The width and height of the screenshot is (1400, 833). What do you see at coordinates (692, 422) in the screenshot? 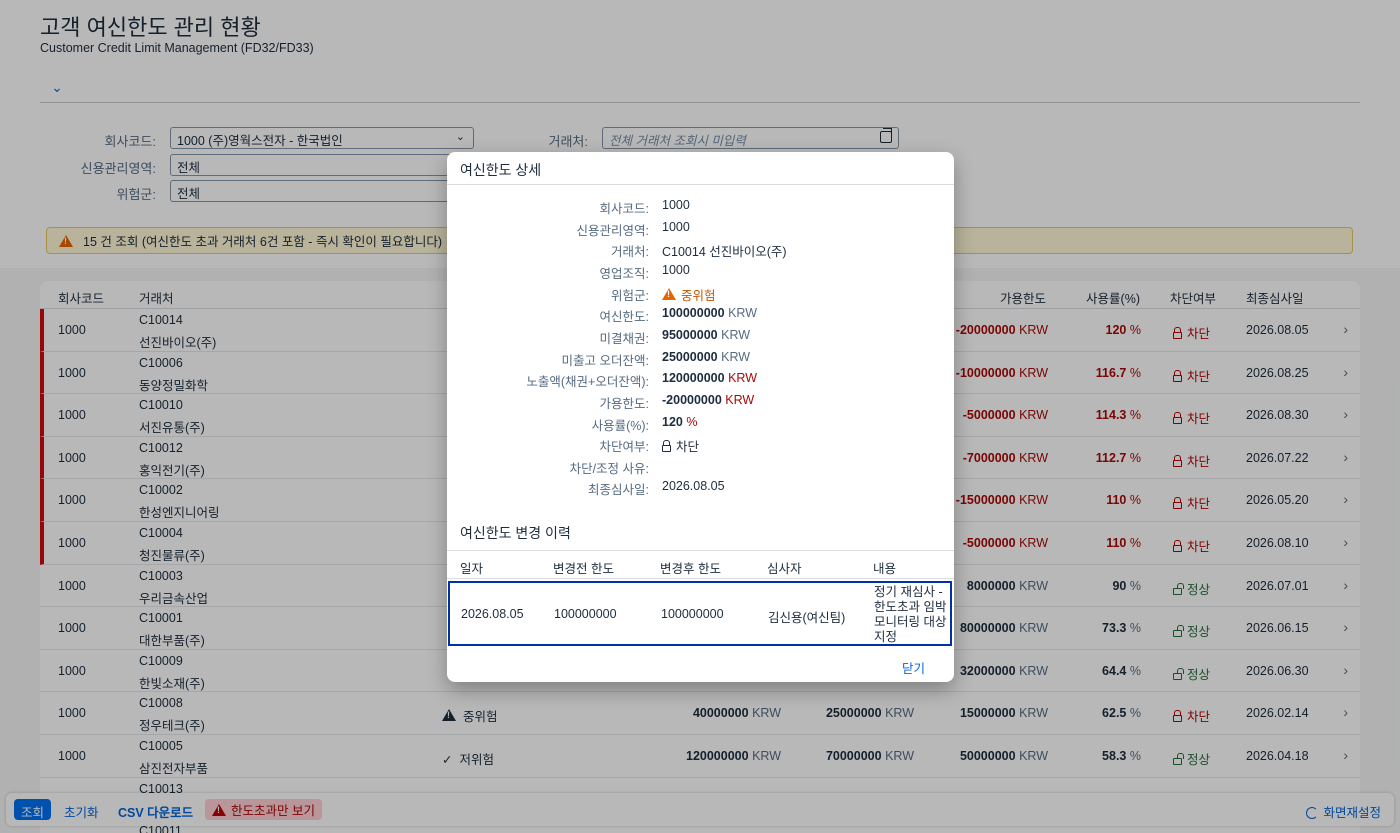
I see `pct: %` at bounding box center [692, 422].